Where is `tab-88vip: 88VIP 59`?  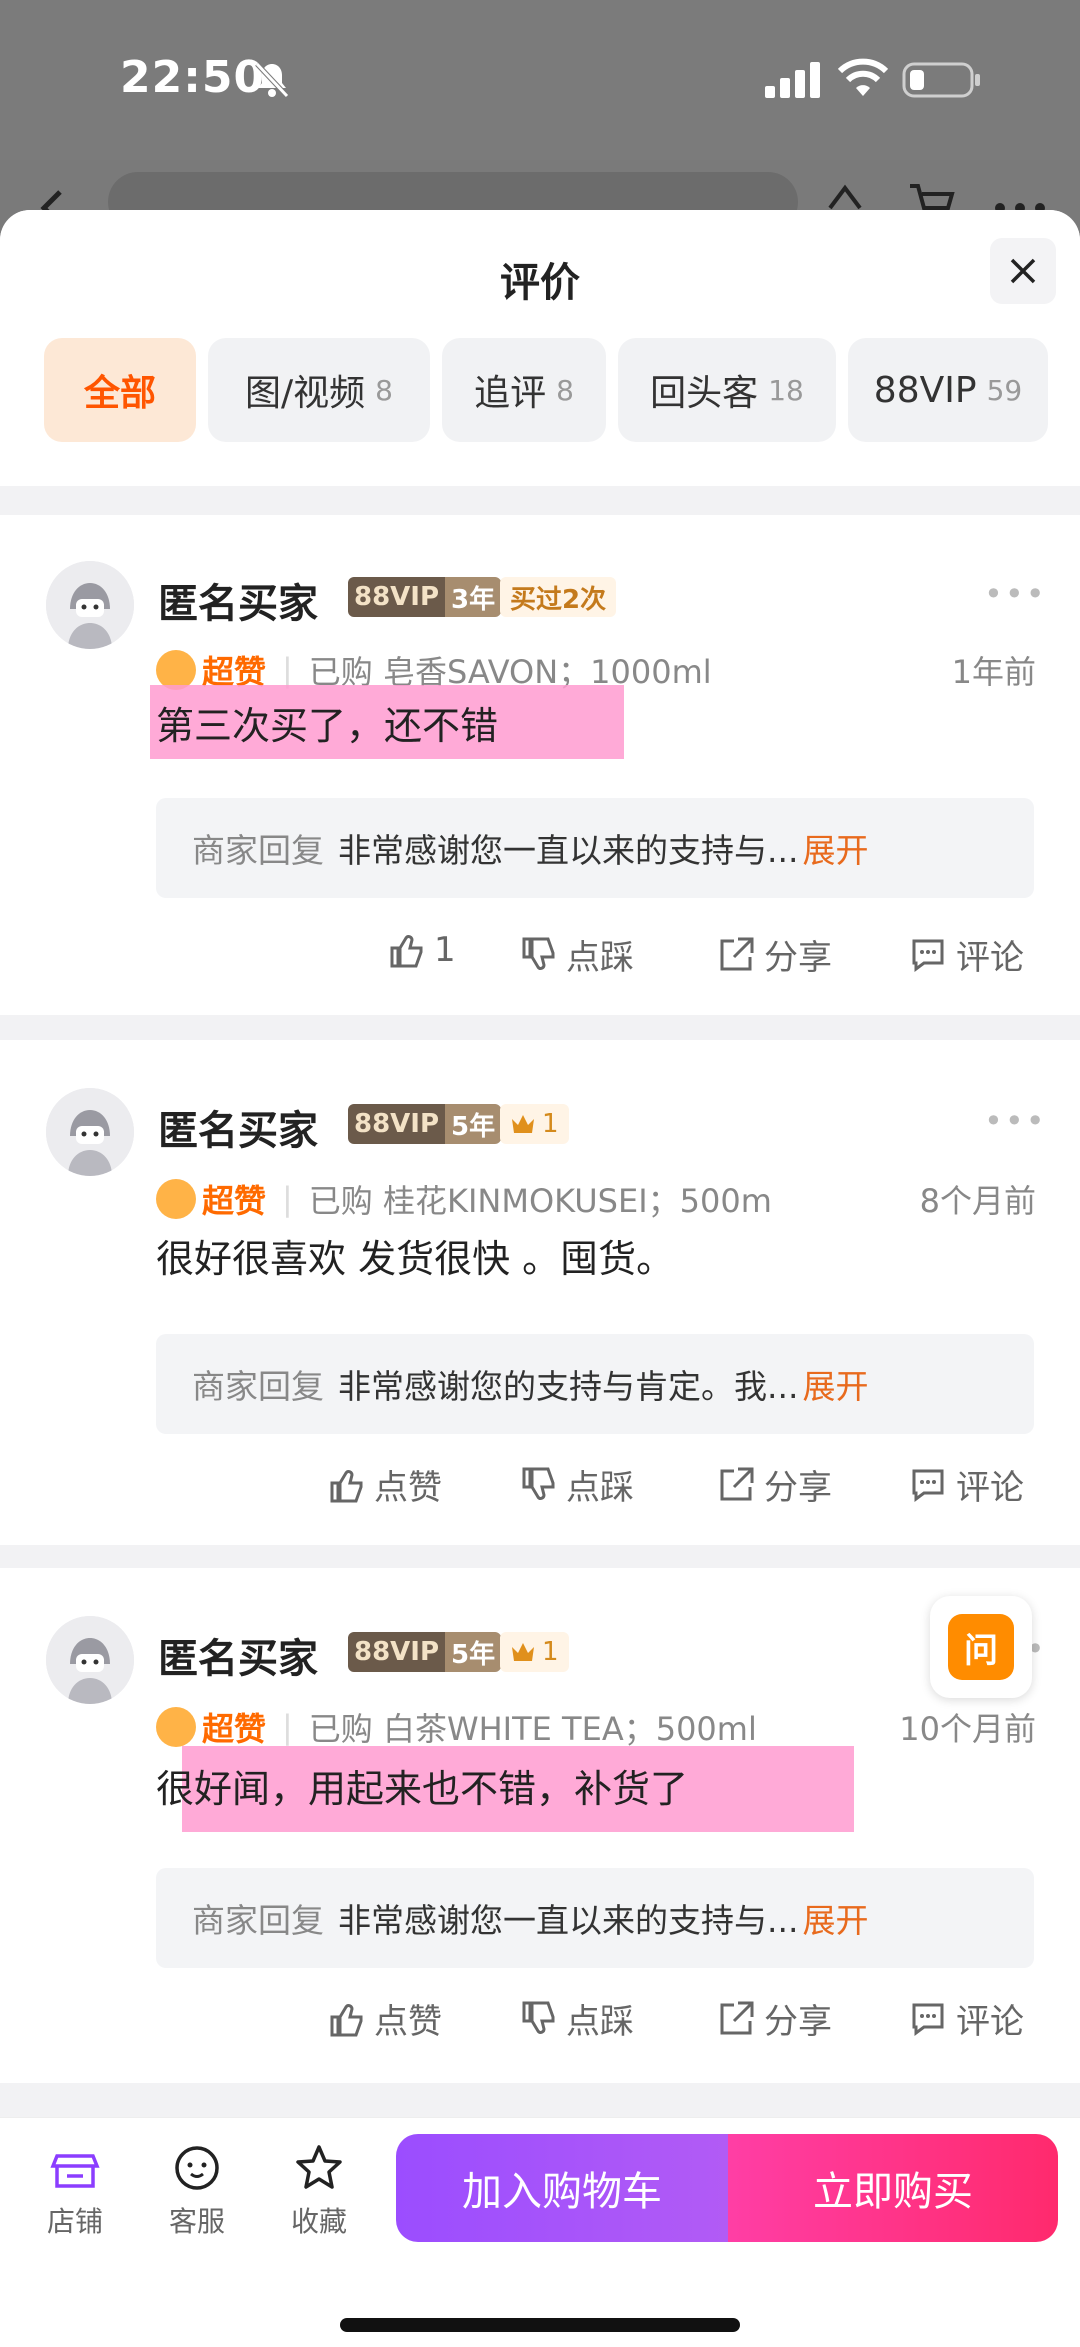
tab-88vip: 88VIP 59 is located at coordinates (948, 390).